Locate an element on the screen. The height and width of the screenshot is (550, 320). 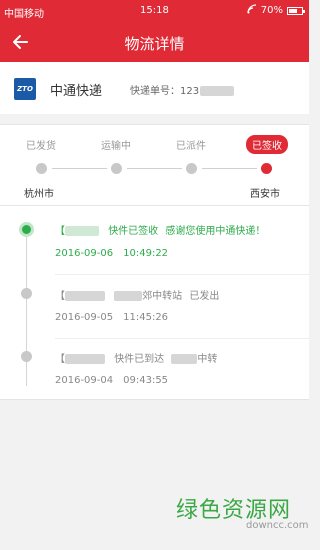
wifi-icon is located at coordinates (252, 10).